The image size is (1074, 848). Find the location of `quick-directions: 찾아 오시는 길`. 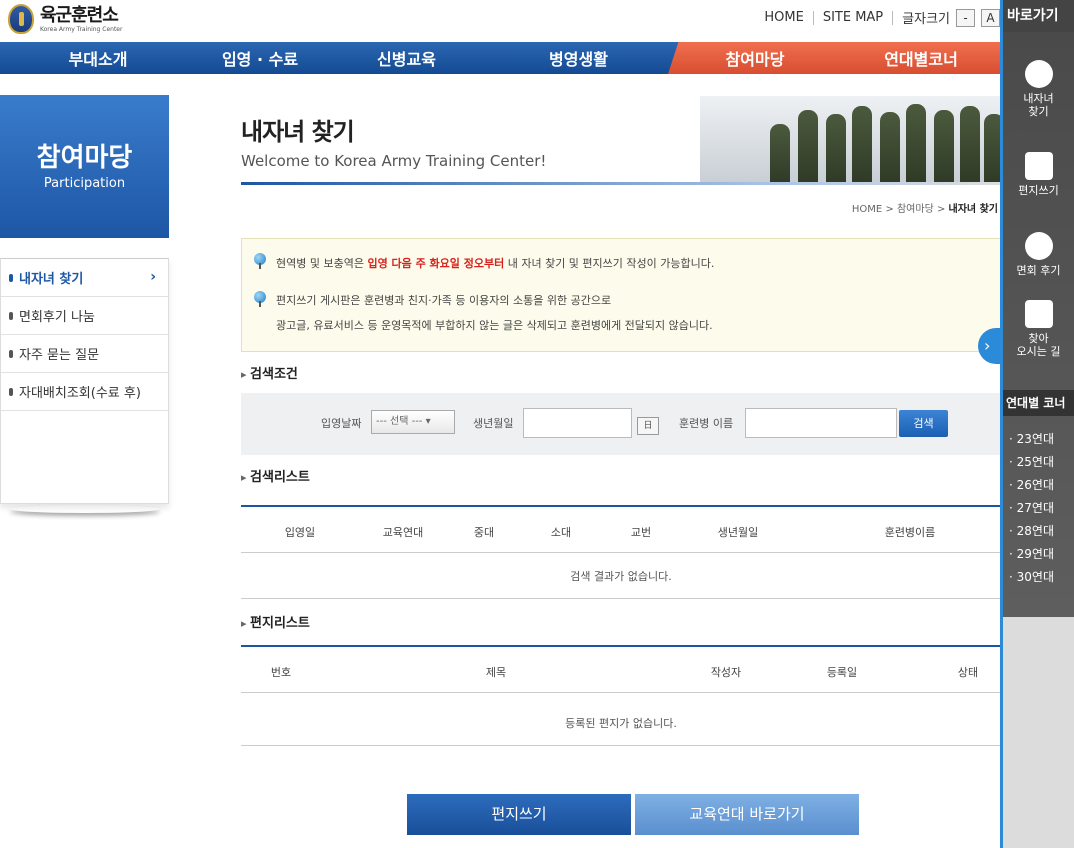

quick-directions: 찾아 오시는 길 is located at coordinates (1038, 329).